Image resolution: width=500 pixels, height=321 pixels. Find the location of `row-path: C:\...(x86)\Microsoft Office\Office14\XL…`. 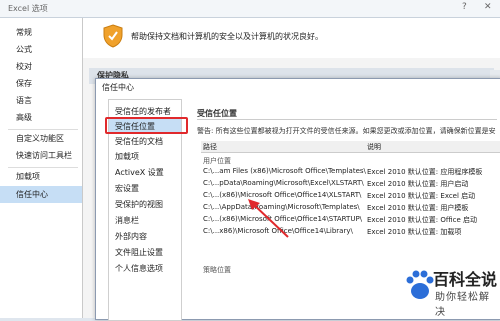

row-path: C:\...(x86)\Microsoft Office\Office14\XL… is located at coordinates (282, 195).